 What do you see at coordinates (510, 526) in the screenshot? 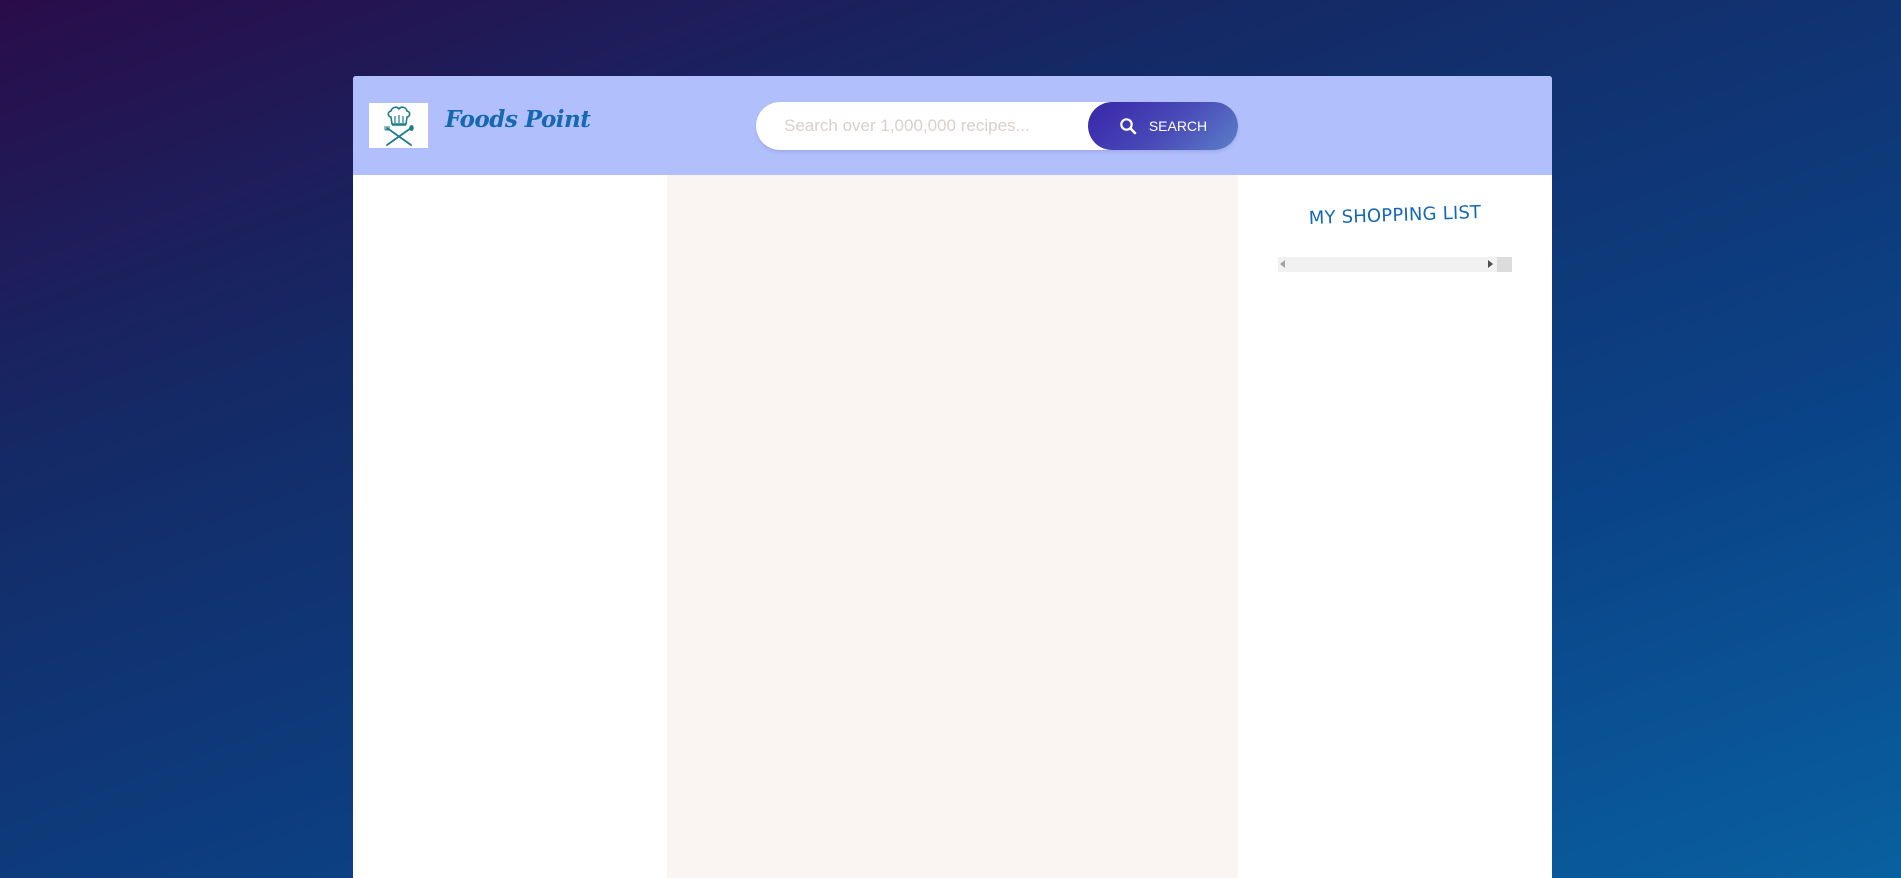
I see `search-results-panel` at bounding box center [510, 526].